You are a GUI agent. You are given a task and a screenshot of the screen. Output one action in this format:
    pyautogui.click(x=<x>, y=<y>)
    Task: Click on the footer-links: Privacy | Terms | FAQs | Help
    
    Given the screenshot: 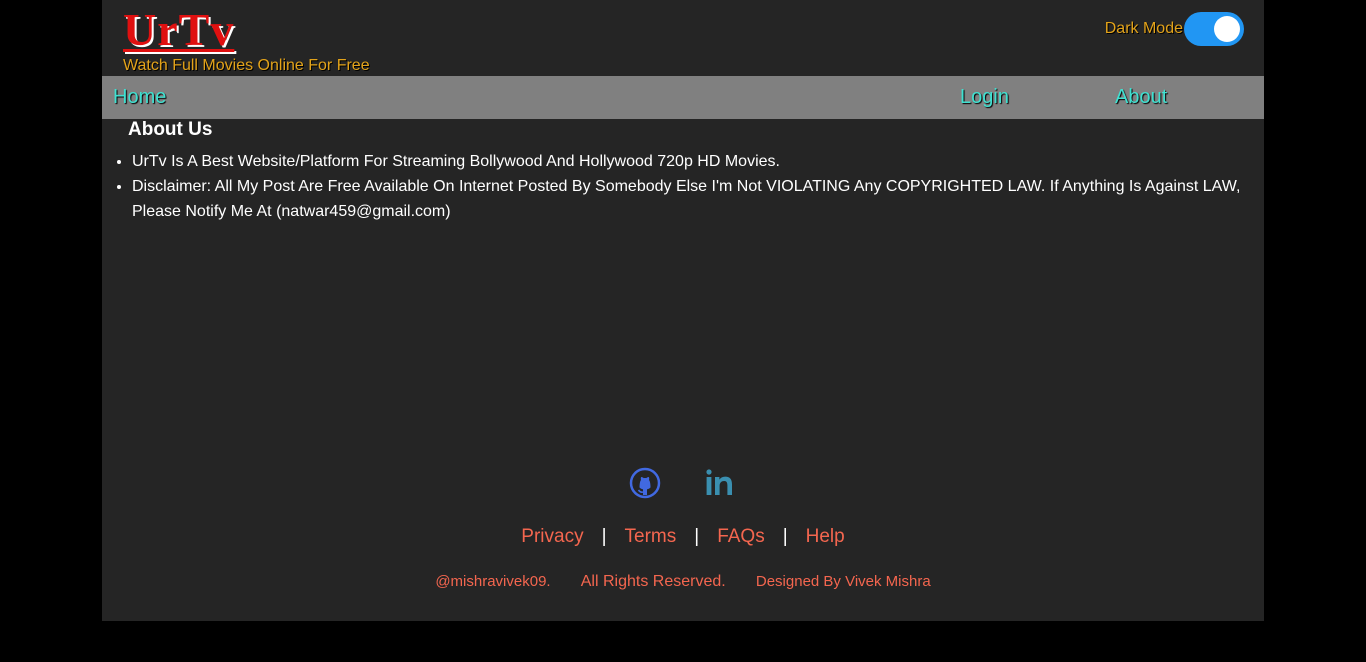 What is the action you would take?
    pyautogui.click(x=683, y=537)
    